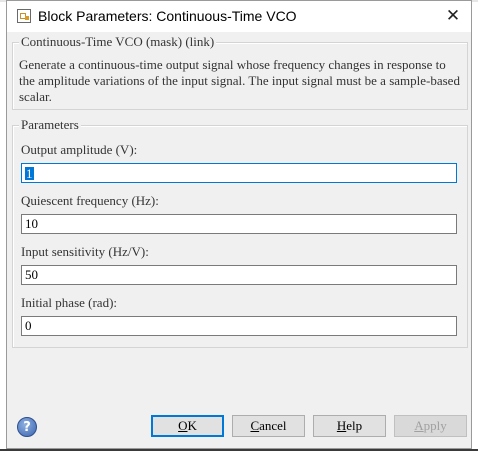  What do you see at coordinates (192, 425) in the screenshot?
I see `ok-label-rest: K` at bounding box center [192, 425].